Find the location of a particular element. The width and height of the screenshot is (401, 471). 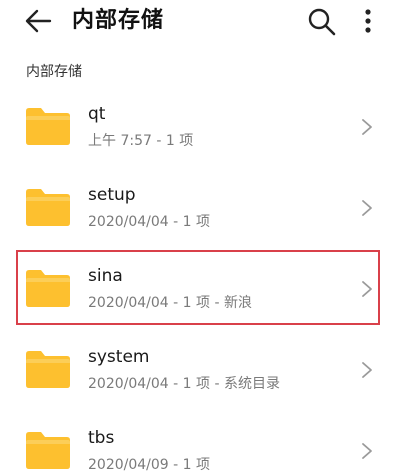

search-icon is located at coordinates (322, 22).